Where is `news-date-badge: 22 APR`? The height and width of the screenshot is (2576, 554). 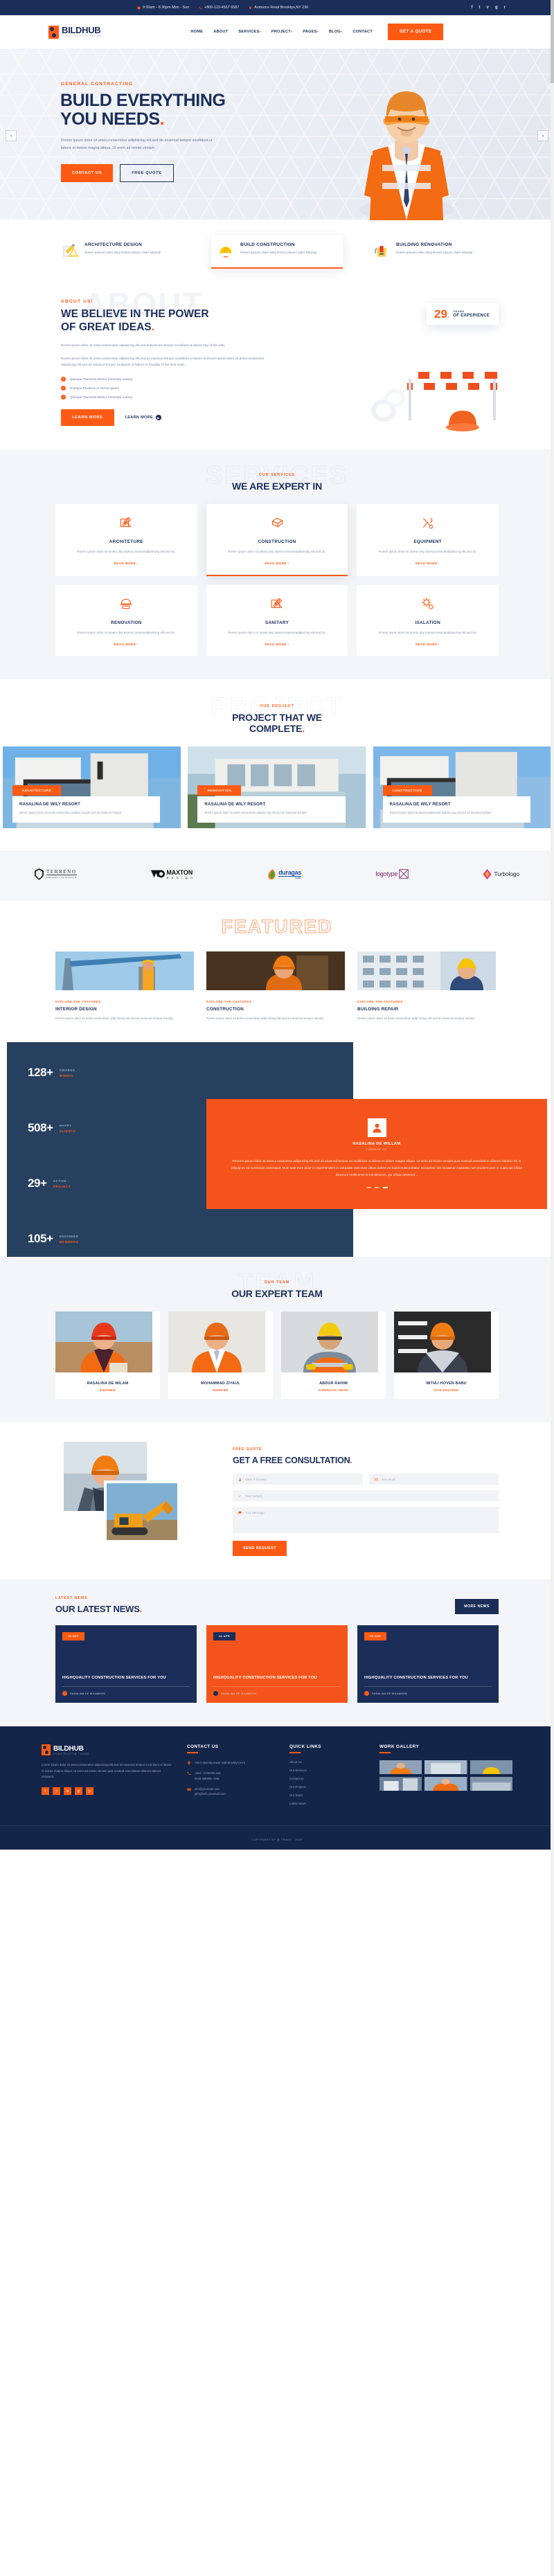
news-date-badge: 22 APR is located at coordinates (224, 1637).